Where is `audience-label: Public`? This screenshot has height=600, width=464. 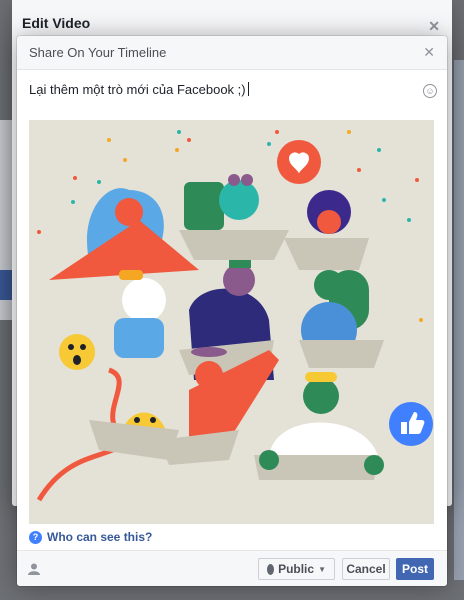
audience-label: Public is located at coordinates (296, 569).